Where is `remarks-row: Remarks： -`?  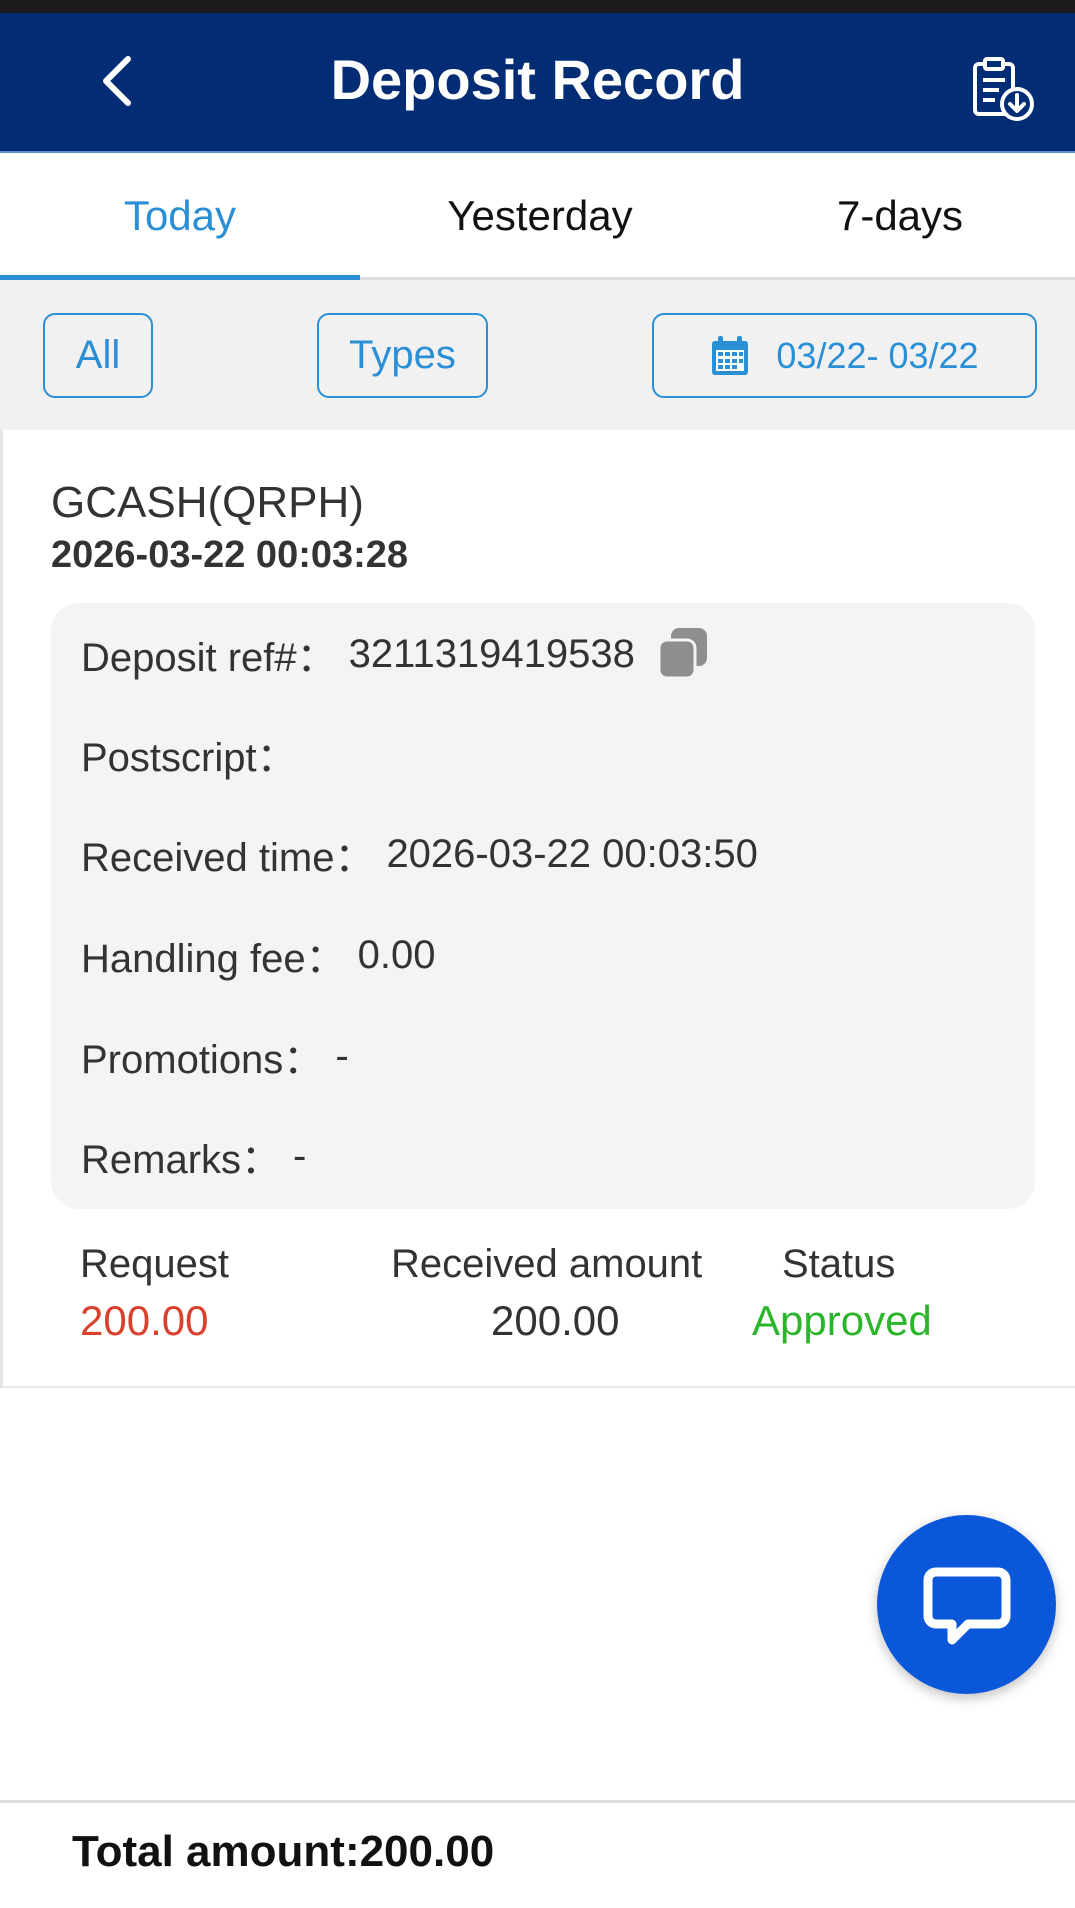
remarks-row: Remarks： - is located at coordinates (193, 1156).